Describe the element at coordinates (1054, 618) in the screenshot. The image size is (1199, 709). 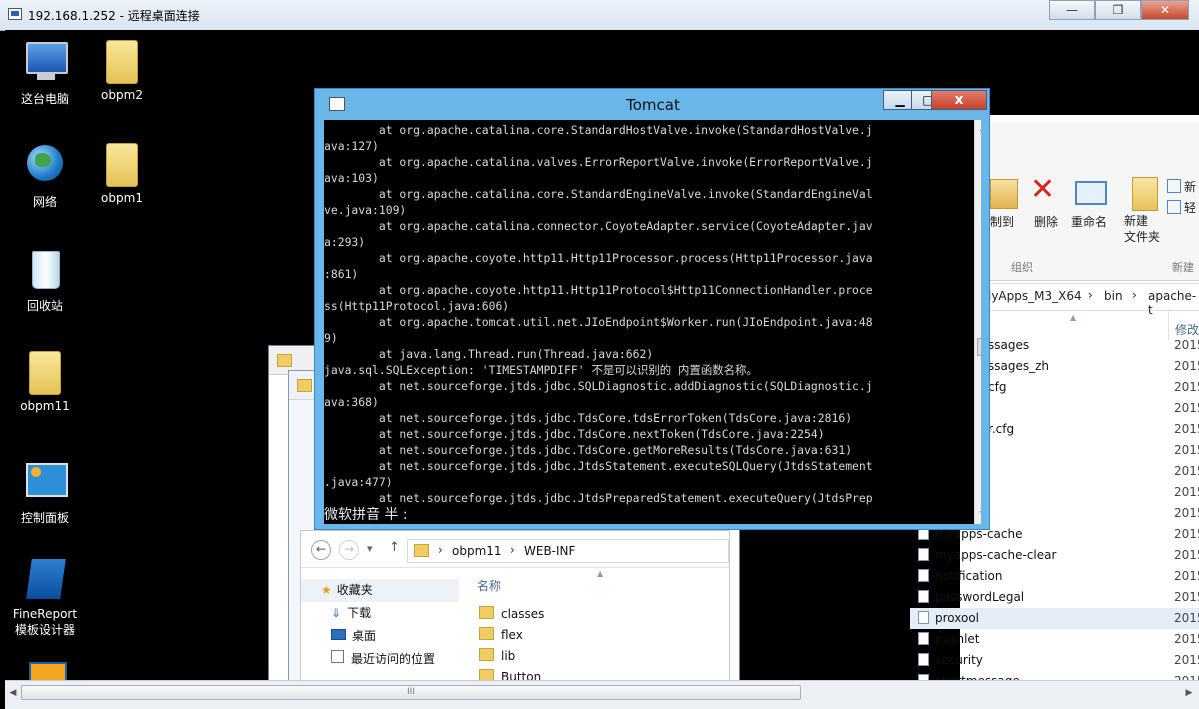
I see `list-item: proxool 2015` at that location.